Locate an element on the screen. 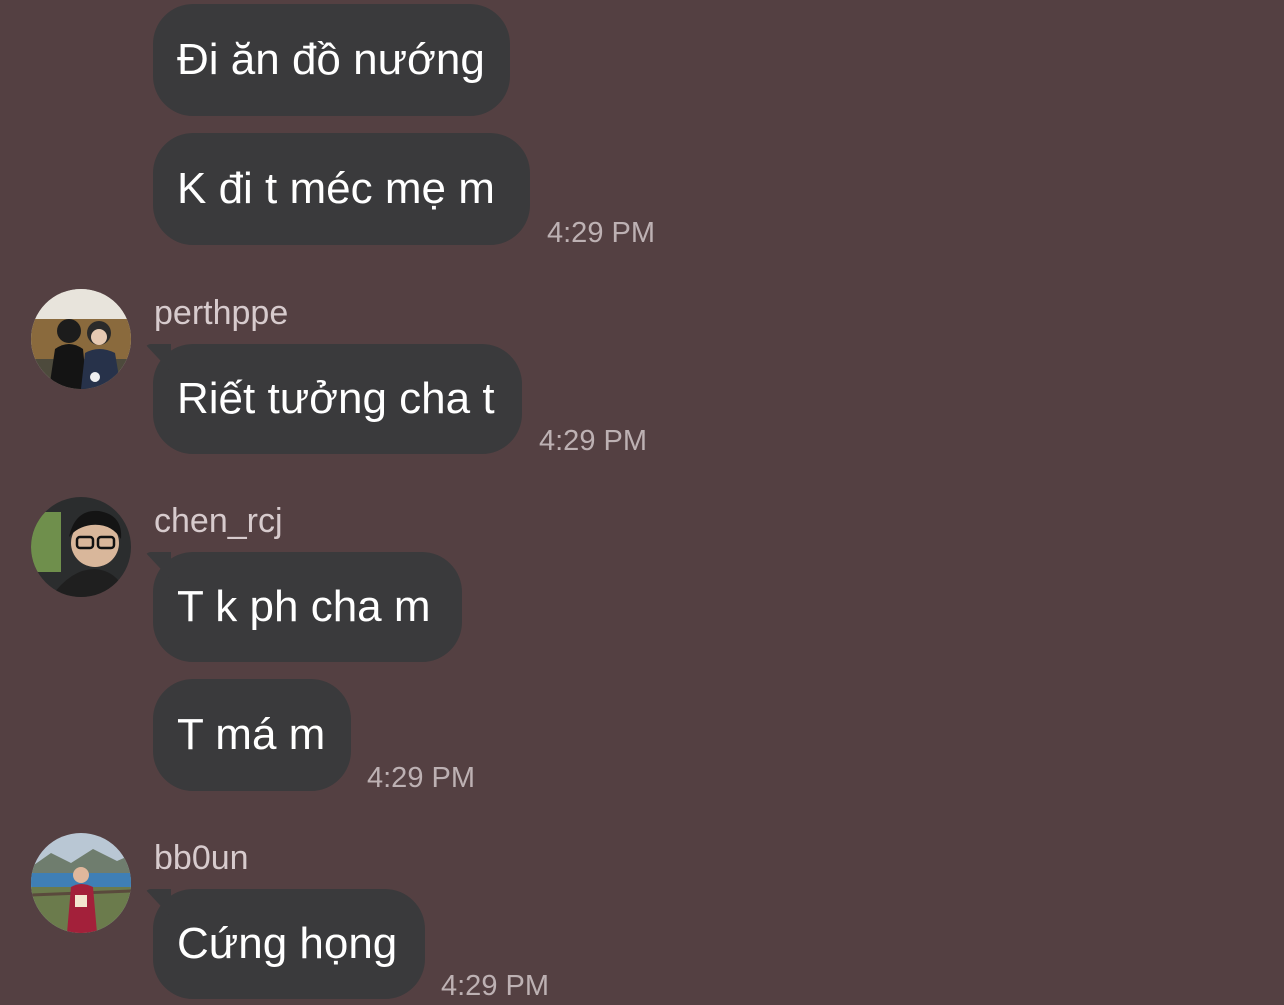 The width and height of the screenshot is (1284, 1005). message-text: T k ph cha m is located at coordinates (304, 606).